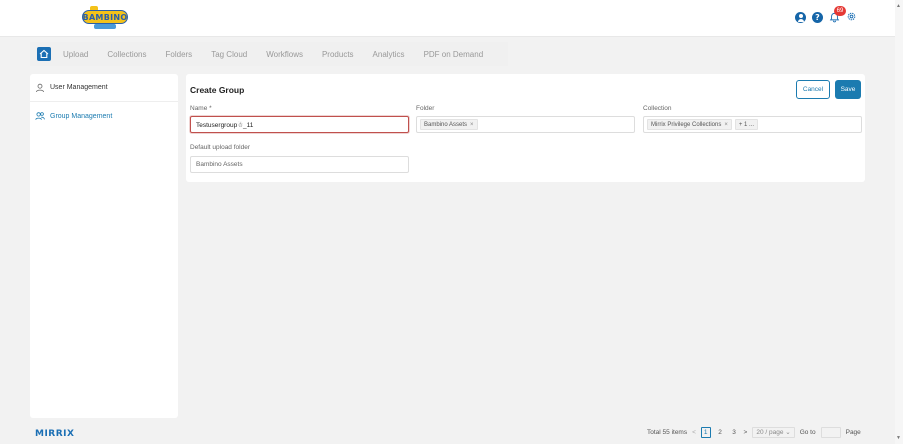 The image size is (903, 444). Describe the element at coordinates (389, 54) in the screenshot. I see `nav-analytics: Analytics` at that location.